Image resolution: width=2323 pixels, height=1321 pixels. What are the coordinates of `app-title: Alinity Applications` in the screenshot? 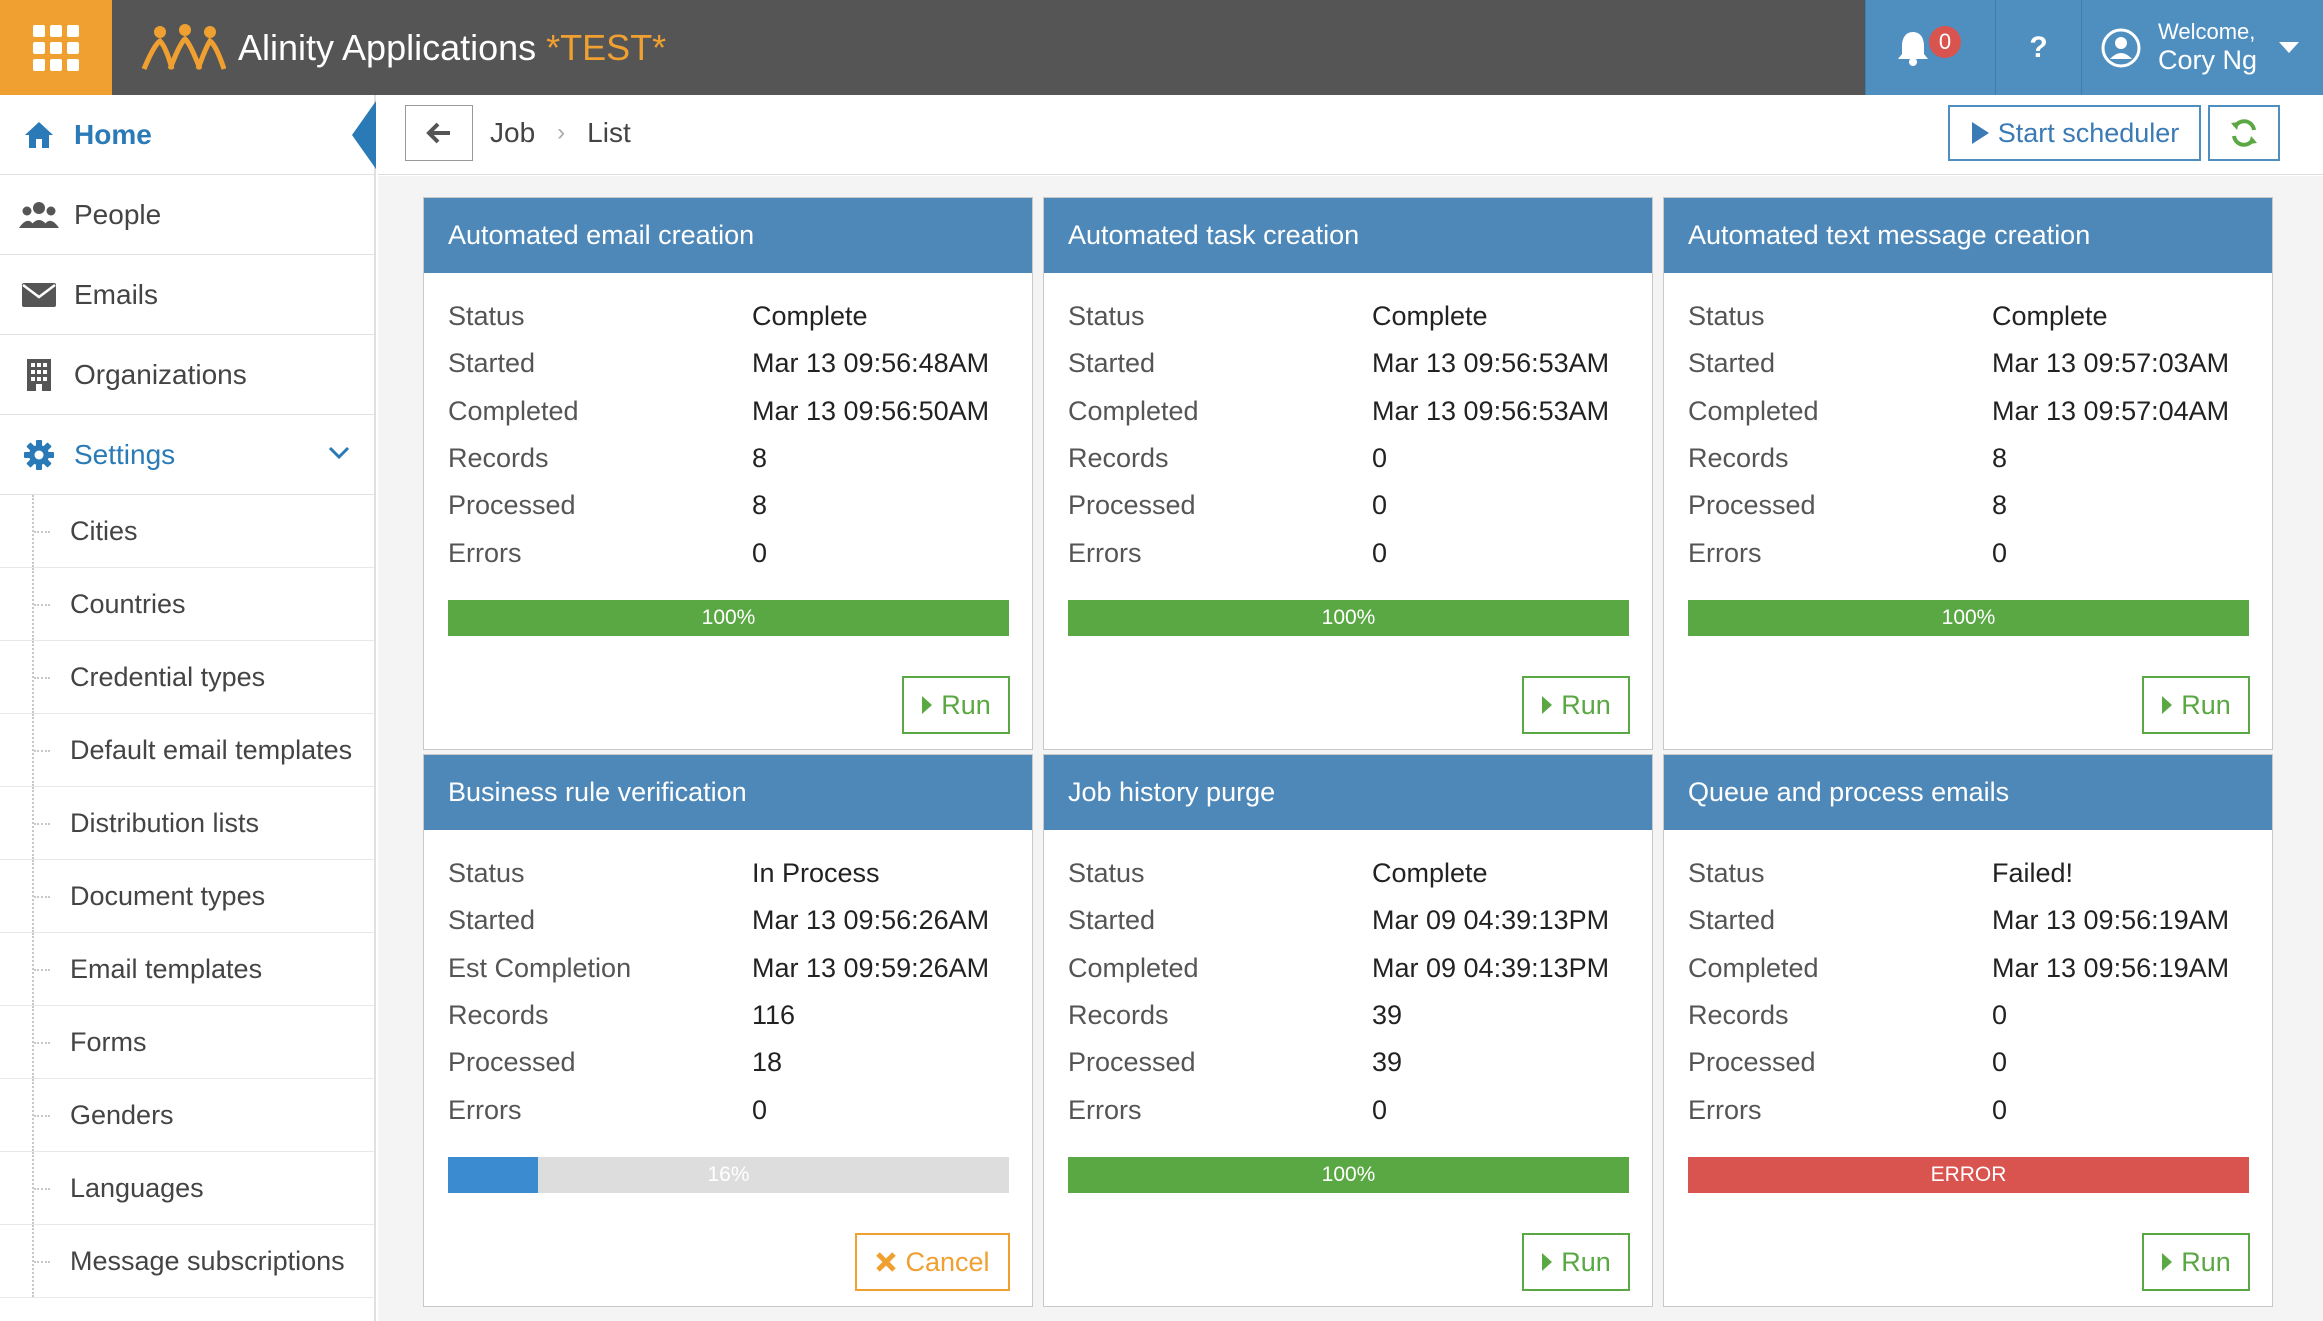 It's located at (387, 47).